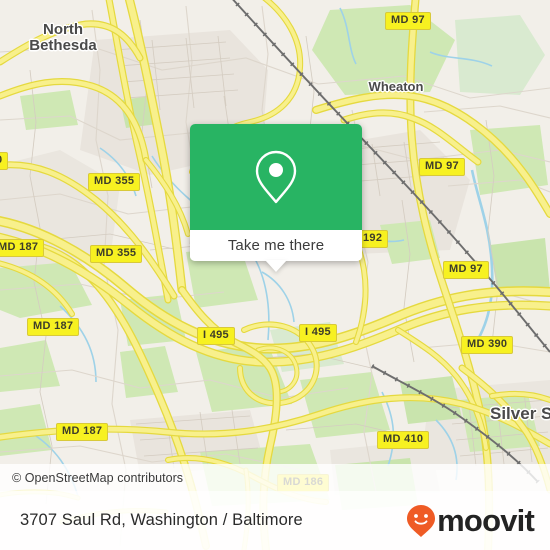 Image resolution: width=550 pixels, height=550 pixels. I want to click on moovit-pin-smiley-icon, so click(421, 520).